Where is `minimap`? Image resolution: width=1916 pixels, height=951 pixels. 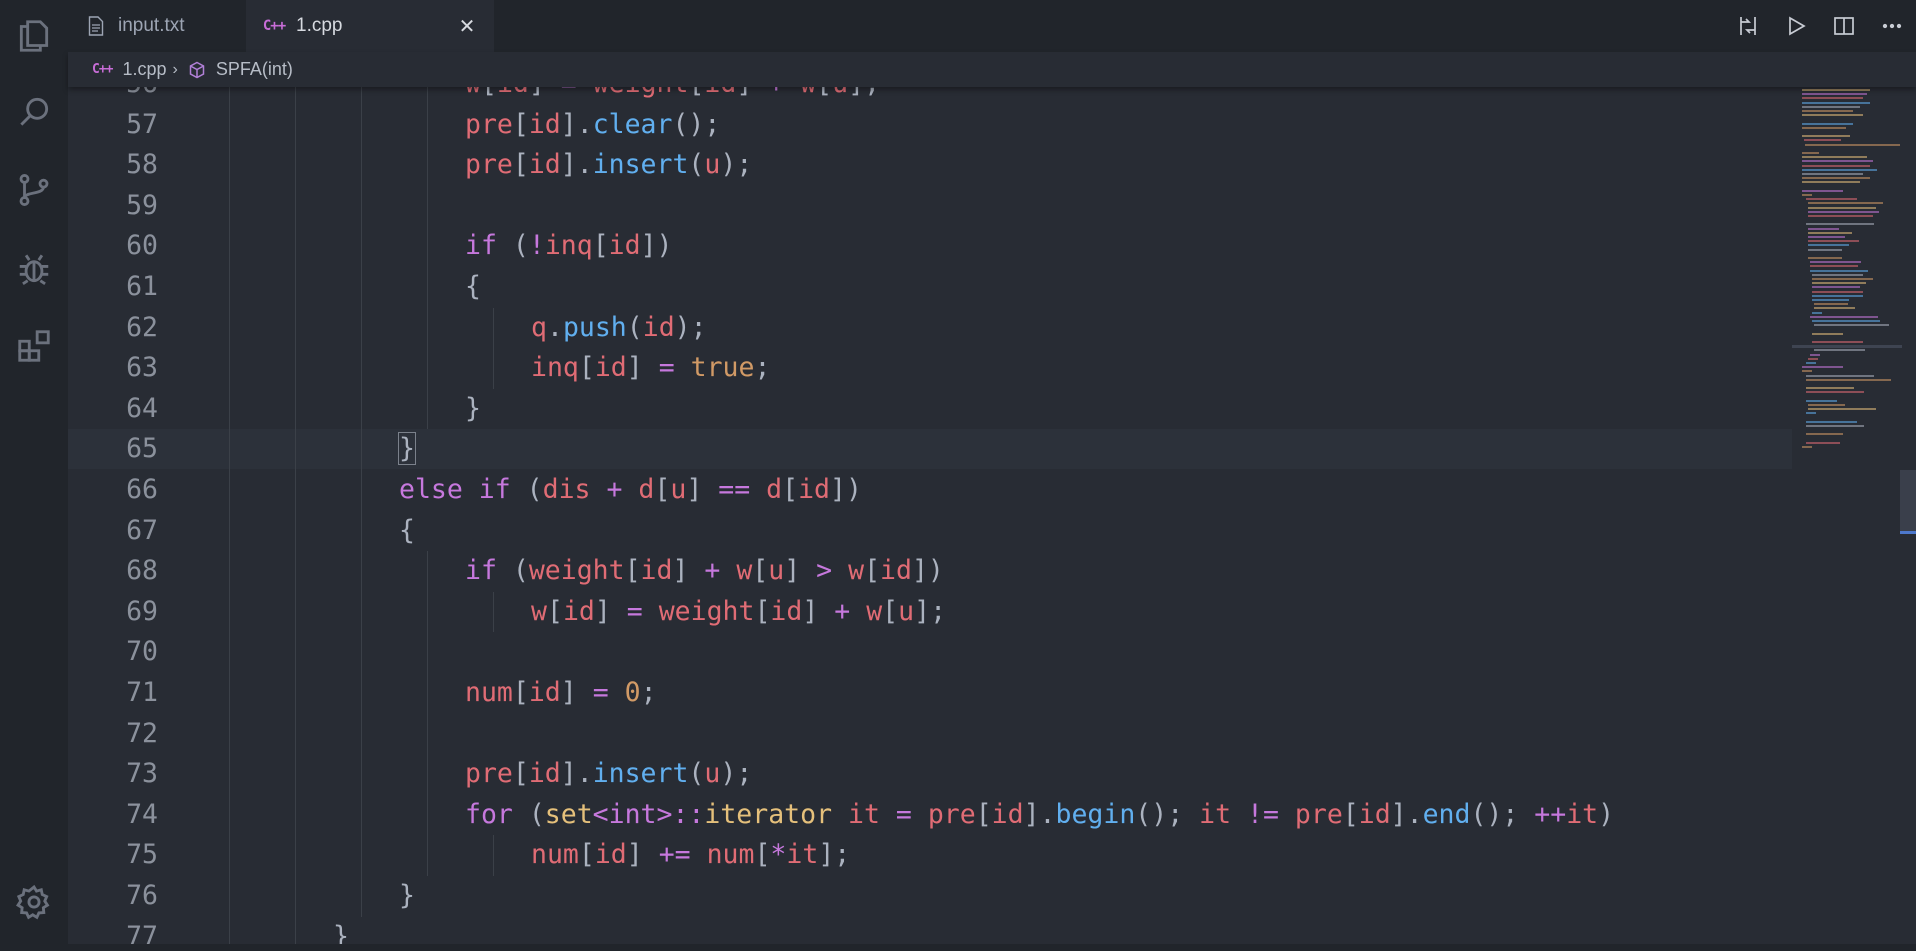
minimap is located at coordinates (1847, 515).